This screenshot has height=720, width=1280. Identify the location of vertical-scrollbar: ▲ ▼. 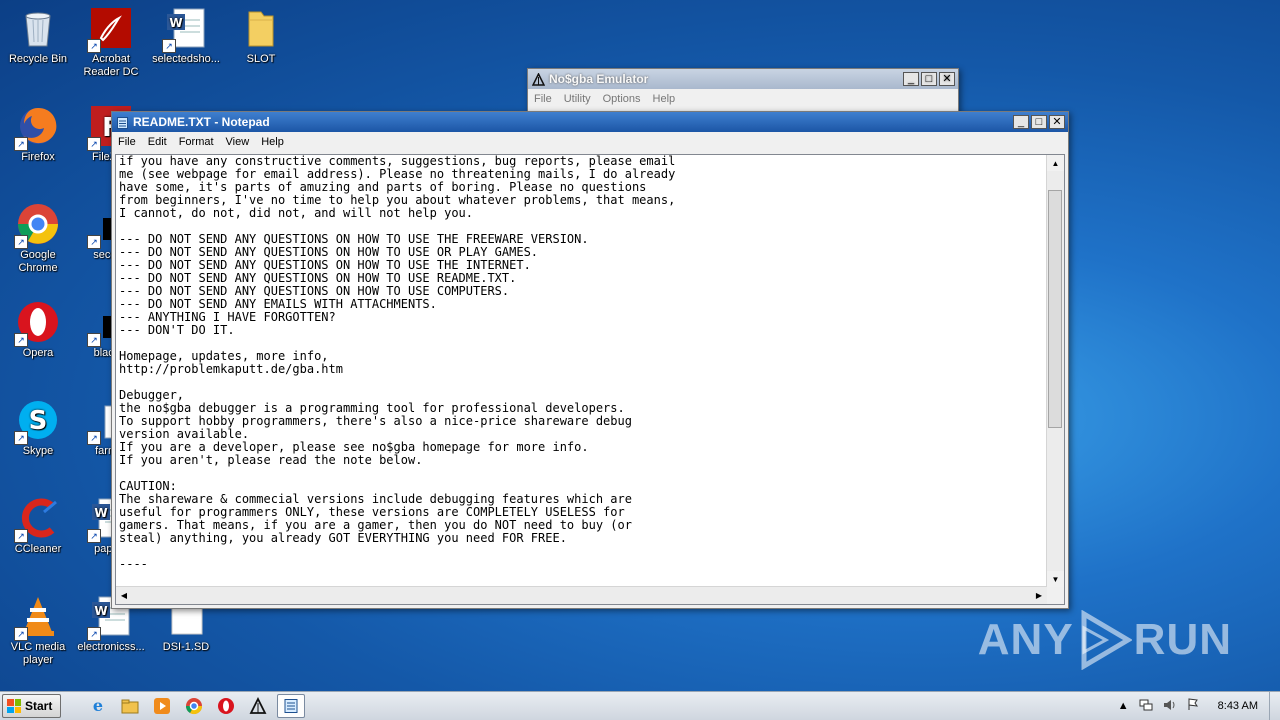
(1055, 371).